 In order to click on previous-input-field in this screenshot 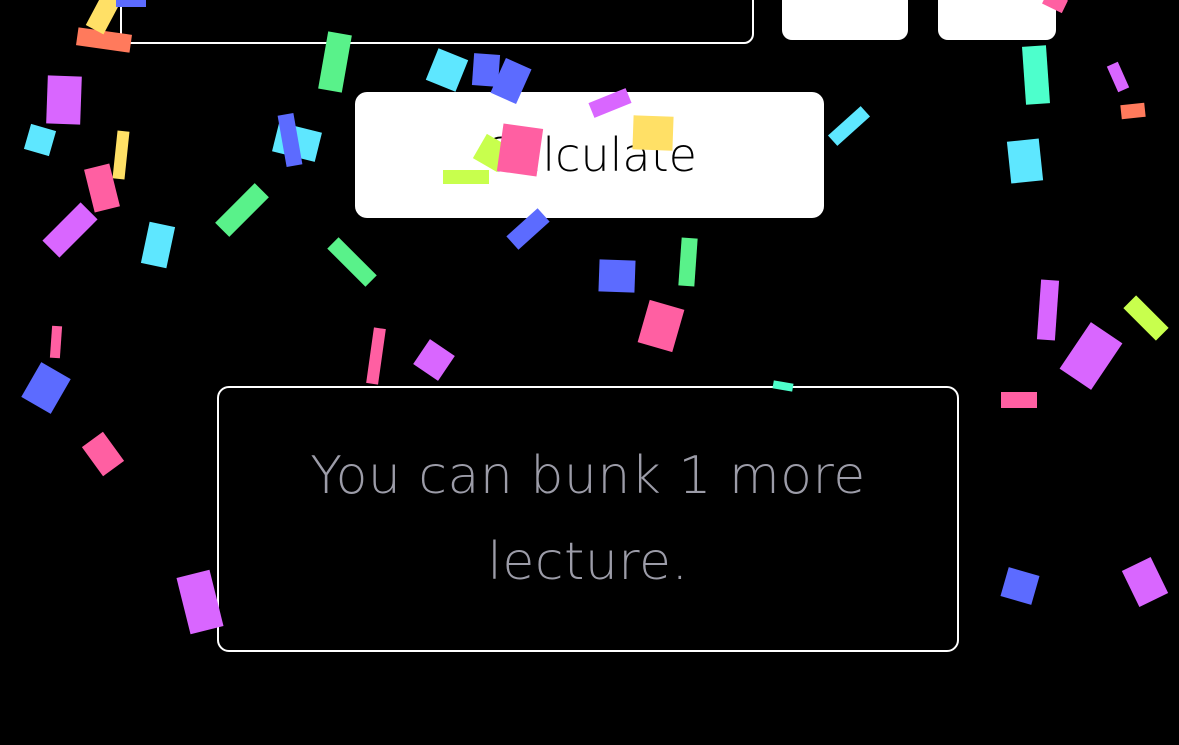, I will do `click(437, 22)`.